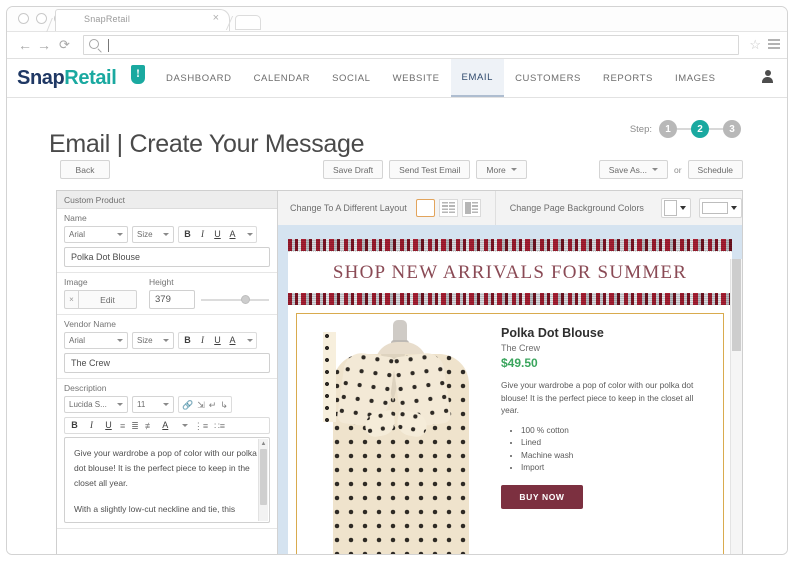  Describe the element at coordinates (85, 169) in the screenshot. I see `back-button: Back` at that location.